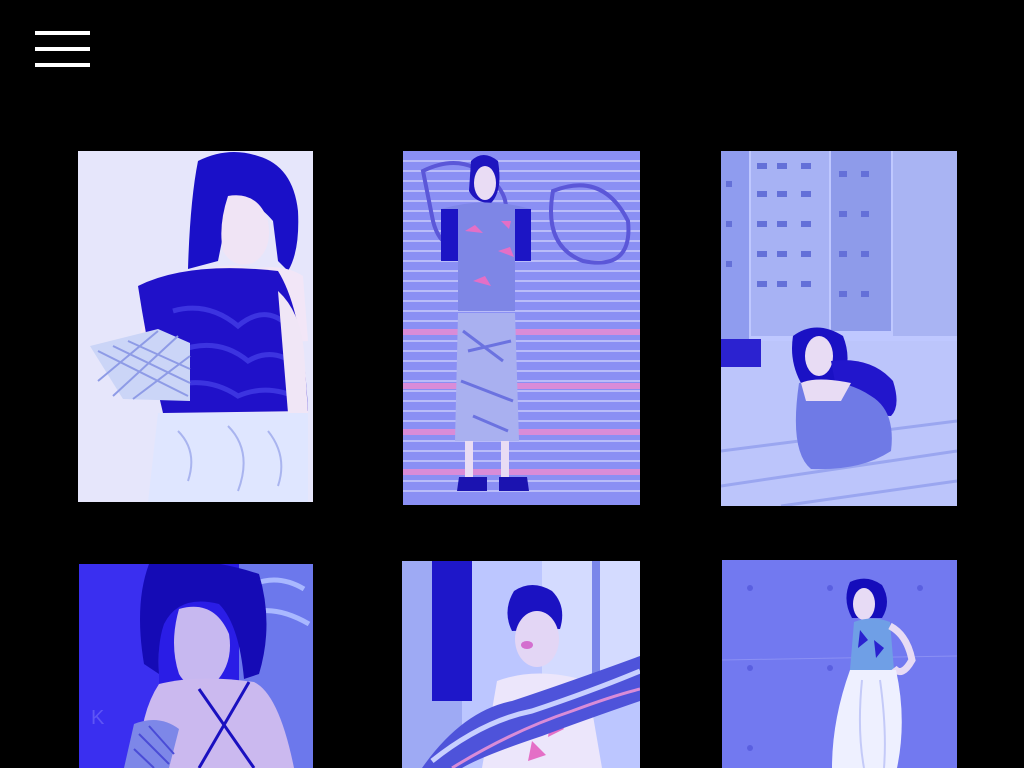 The width and height of the screenshot is (1024, 768). I want to click on photo-model-iridescent-drape, so click(521, 664).